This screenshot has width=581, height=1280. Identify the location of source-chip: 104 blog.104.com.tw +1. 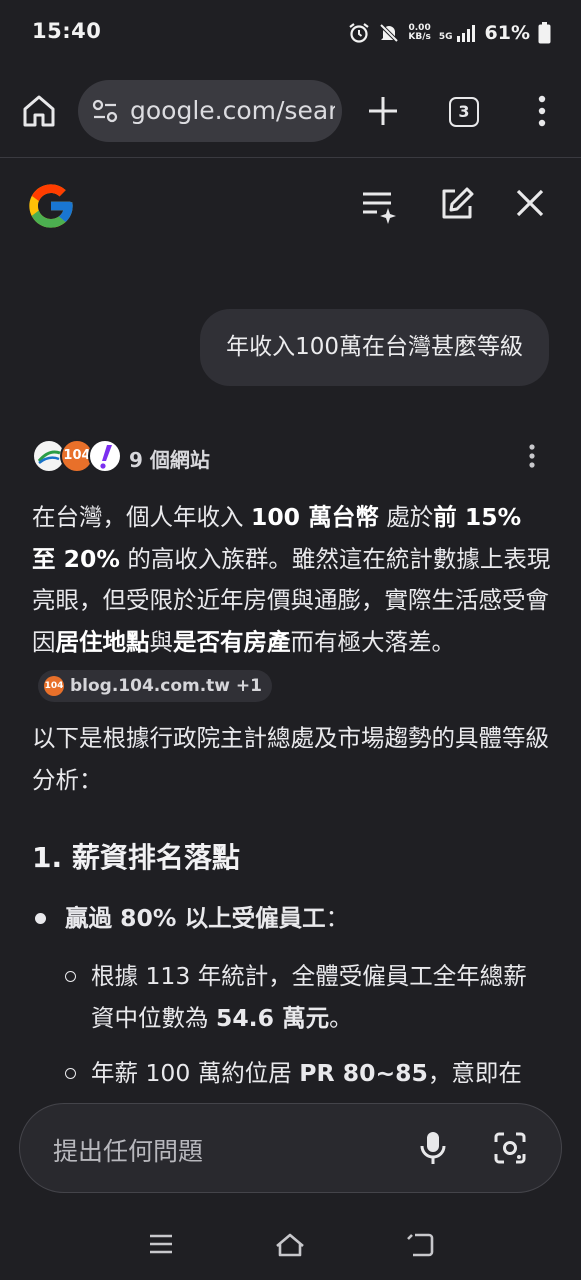
(155, 686).